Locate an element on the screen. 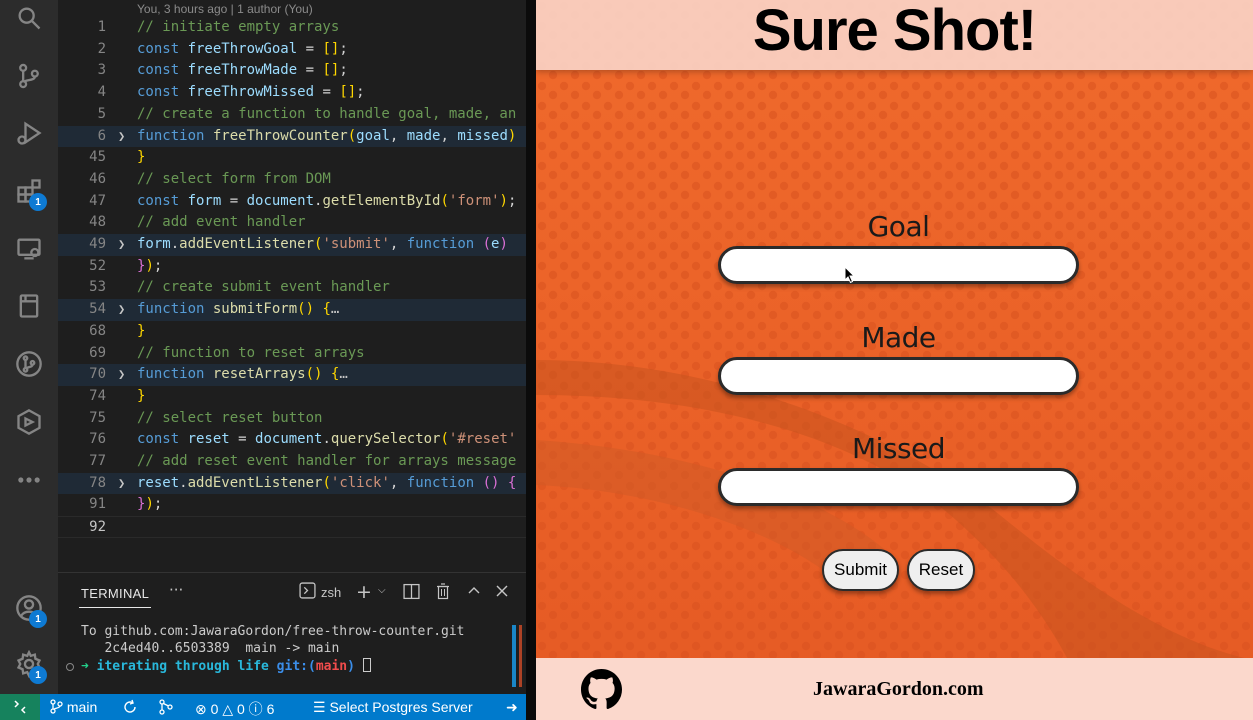 The width and height of the screenshot is (1253, 720). more-icon is located at coordinates (29, 480).